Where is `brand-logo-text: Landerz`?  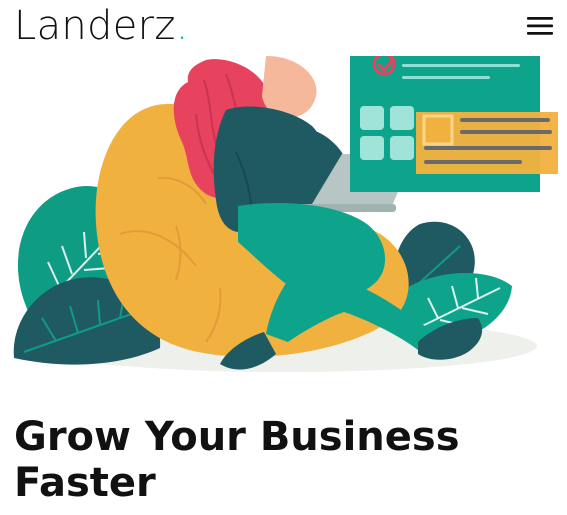 brand-logo-text: Landerz is located at coordinates (95, 26).